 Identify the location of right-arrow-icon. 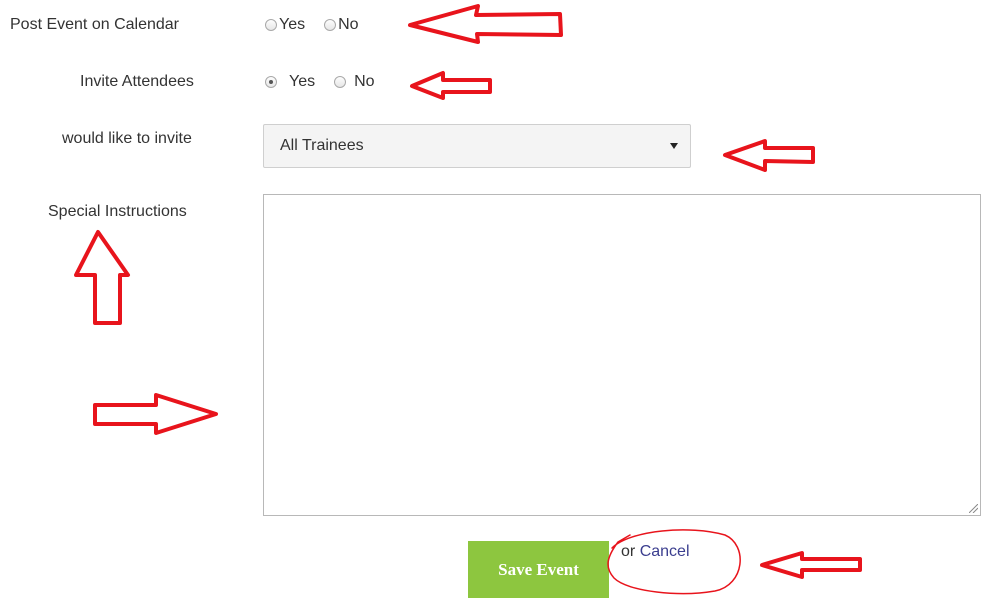
(155, 414).